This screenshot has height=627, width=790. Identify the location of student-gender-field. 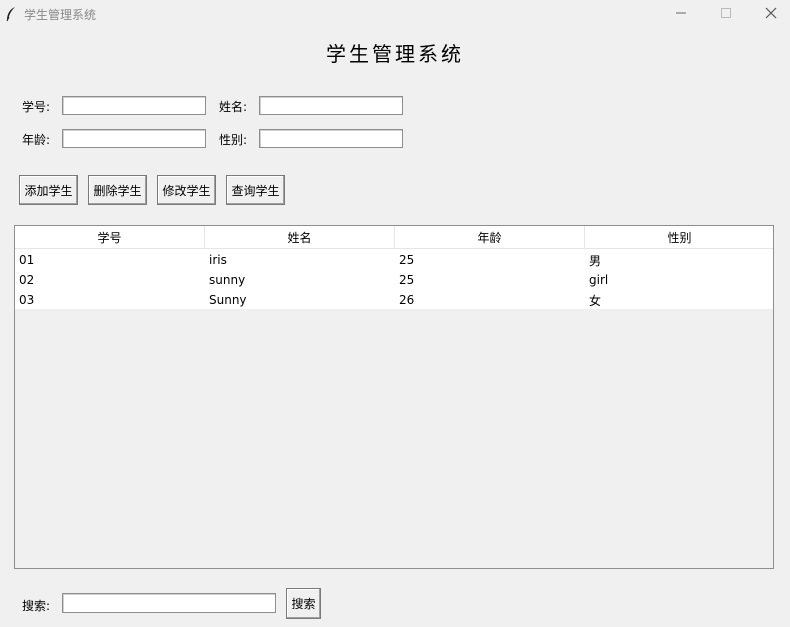
(331, 138).